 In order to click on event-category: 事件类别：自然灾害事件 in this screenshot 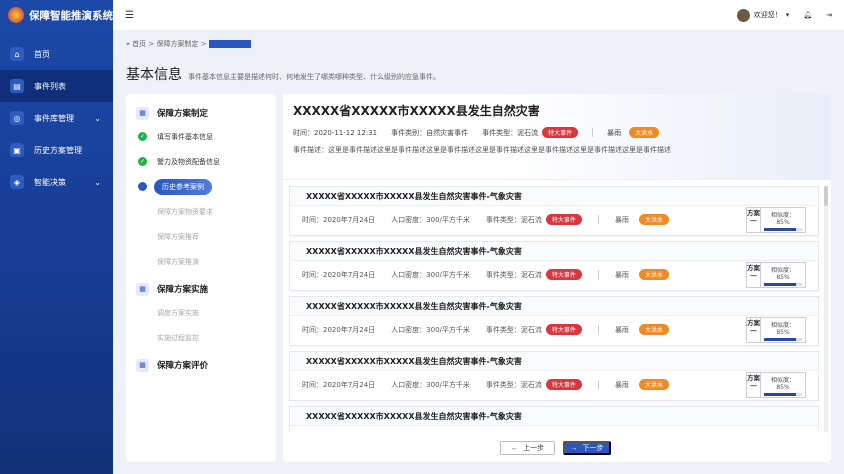, I will do `click(430, 132)`.